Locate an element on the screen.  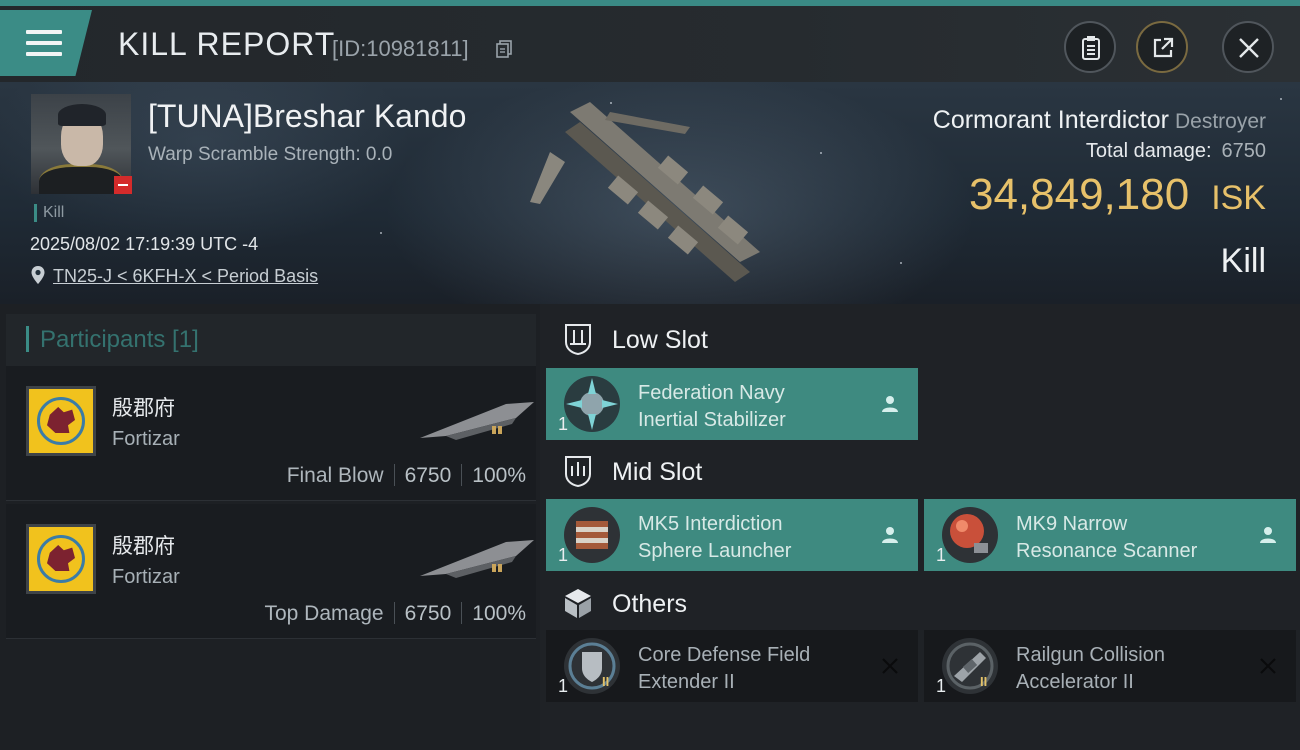
menu-button is located at coordinates (46, 43).